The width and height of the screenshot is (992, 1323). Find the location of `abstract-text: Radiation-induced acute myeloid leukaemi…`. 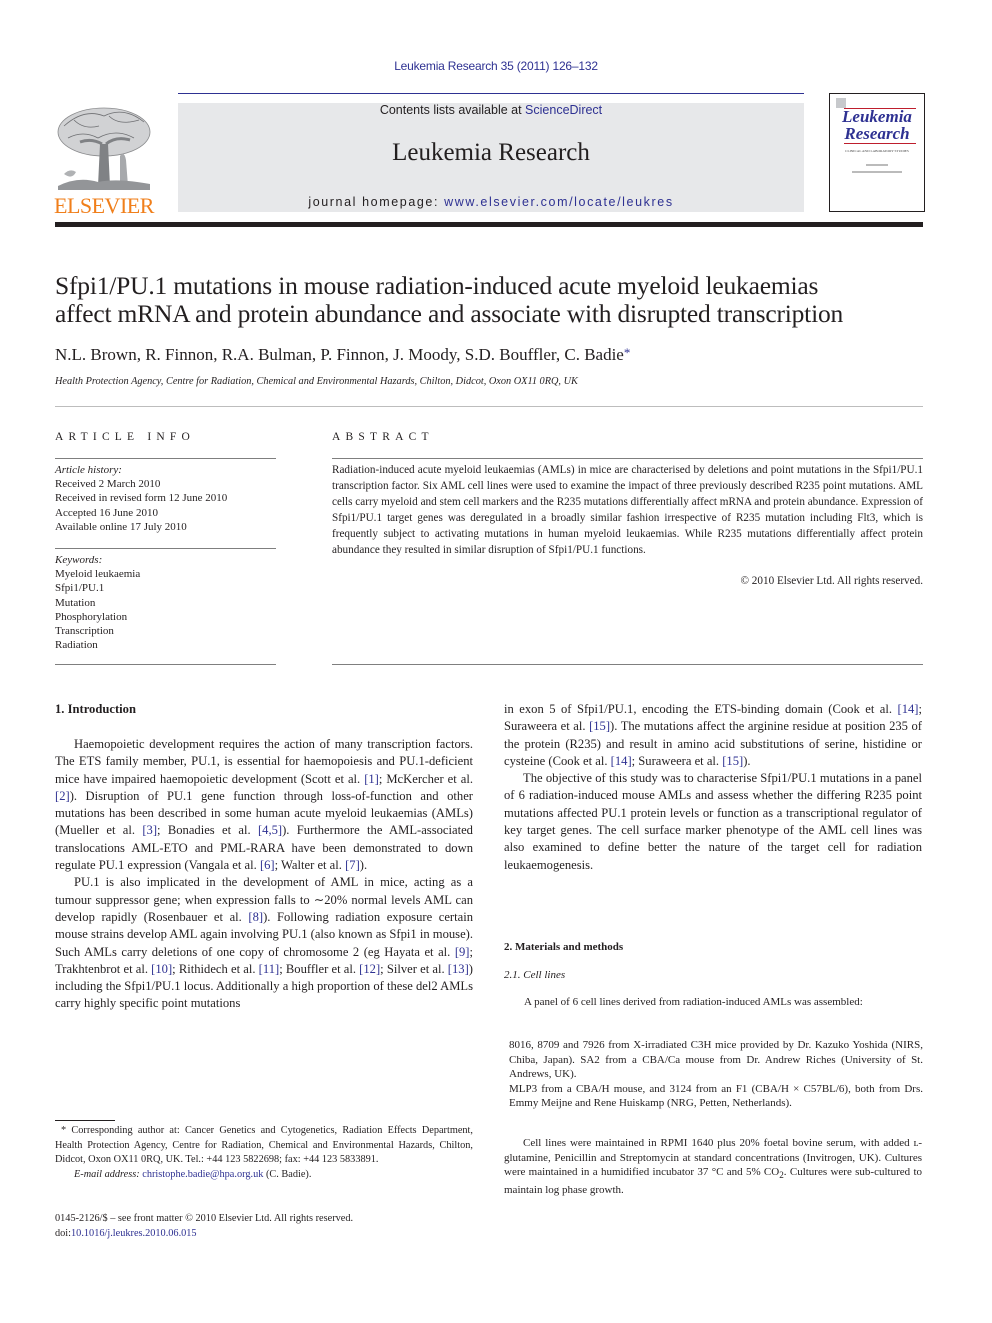

abstract-text: Radiation-induced acute myeloid leukaemi… is located at coordinates (627, 510).